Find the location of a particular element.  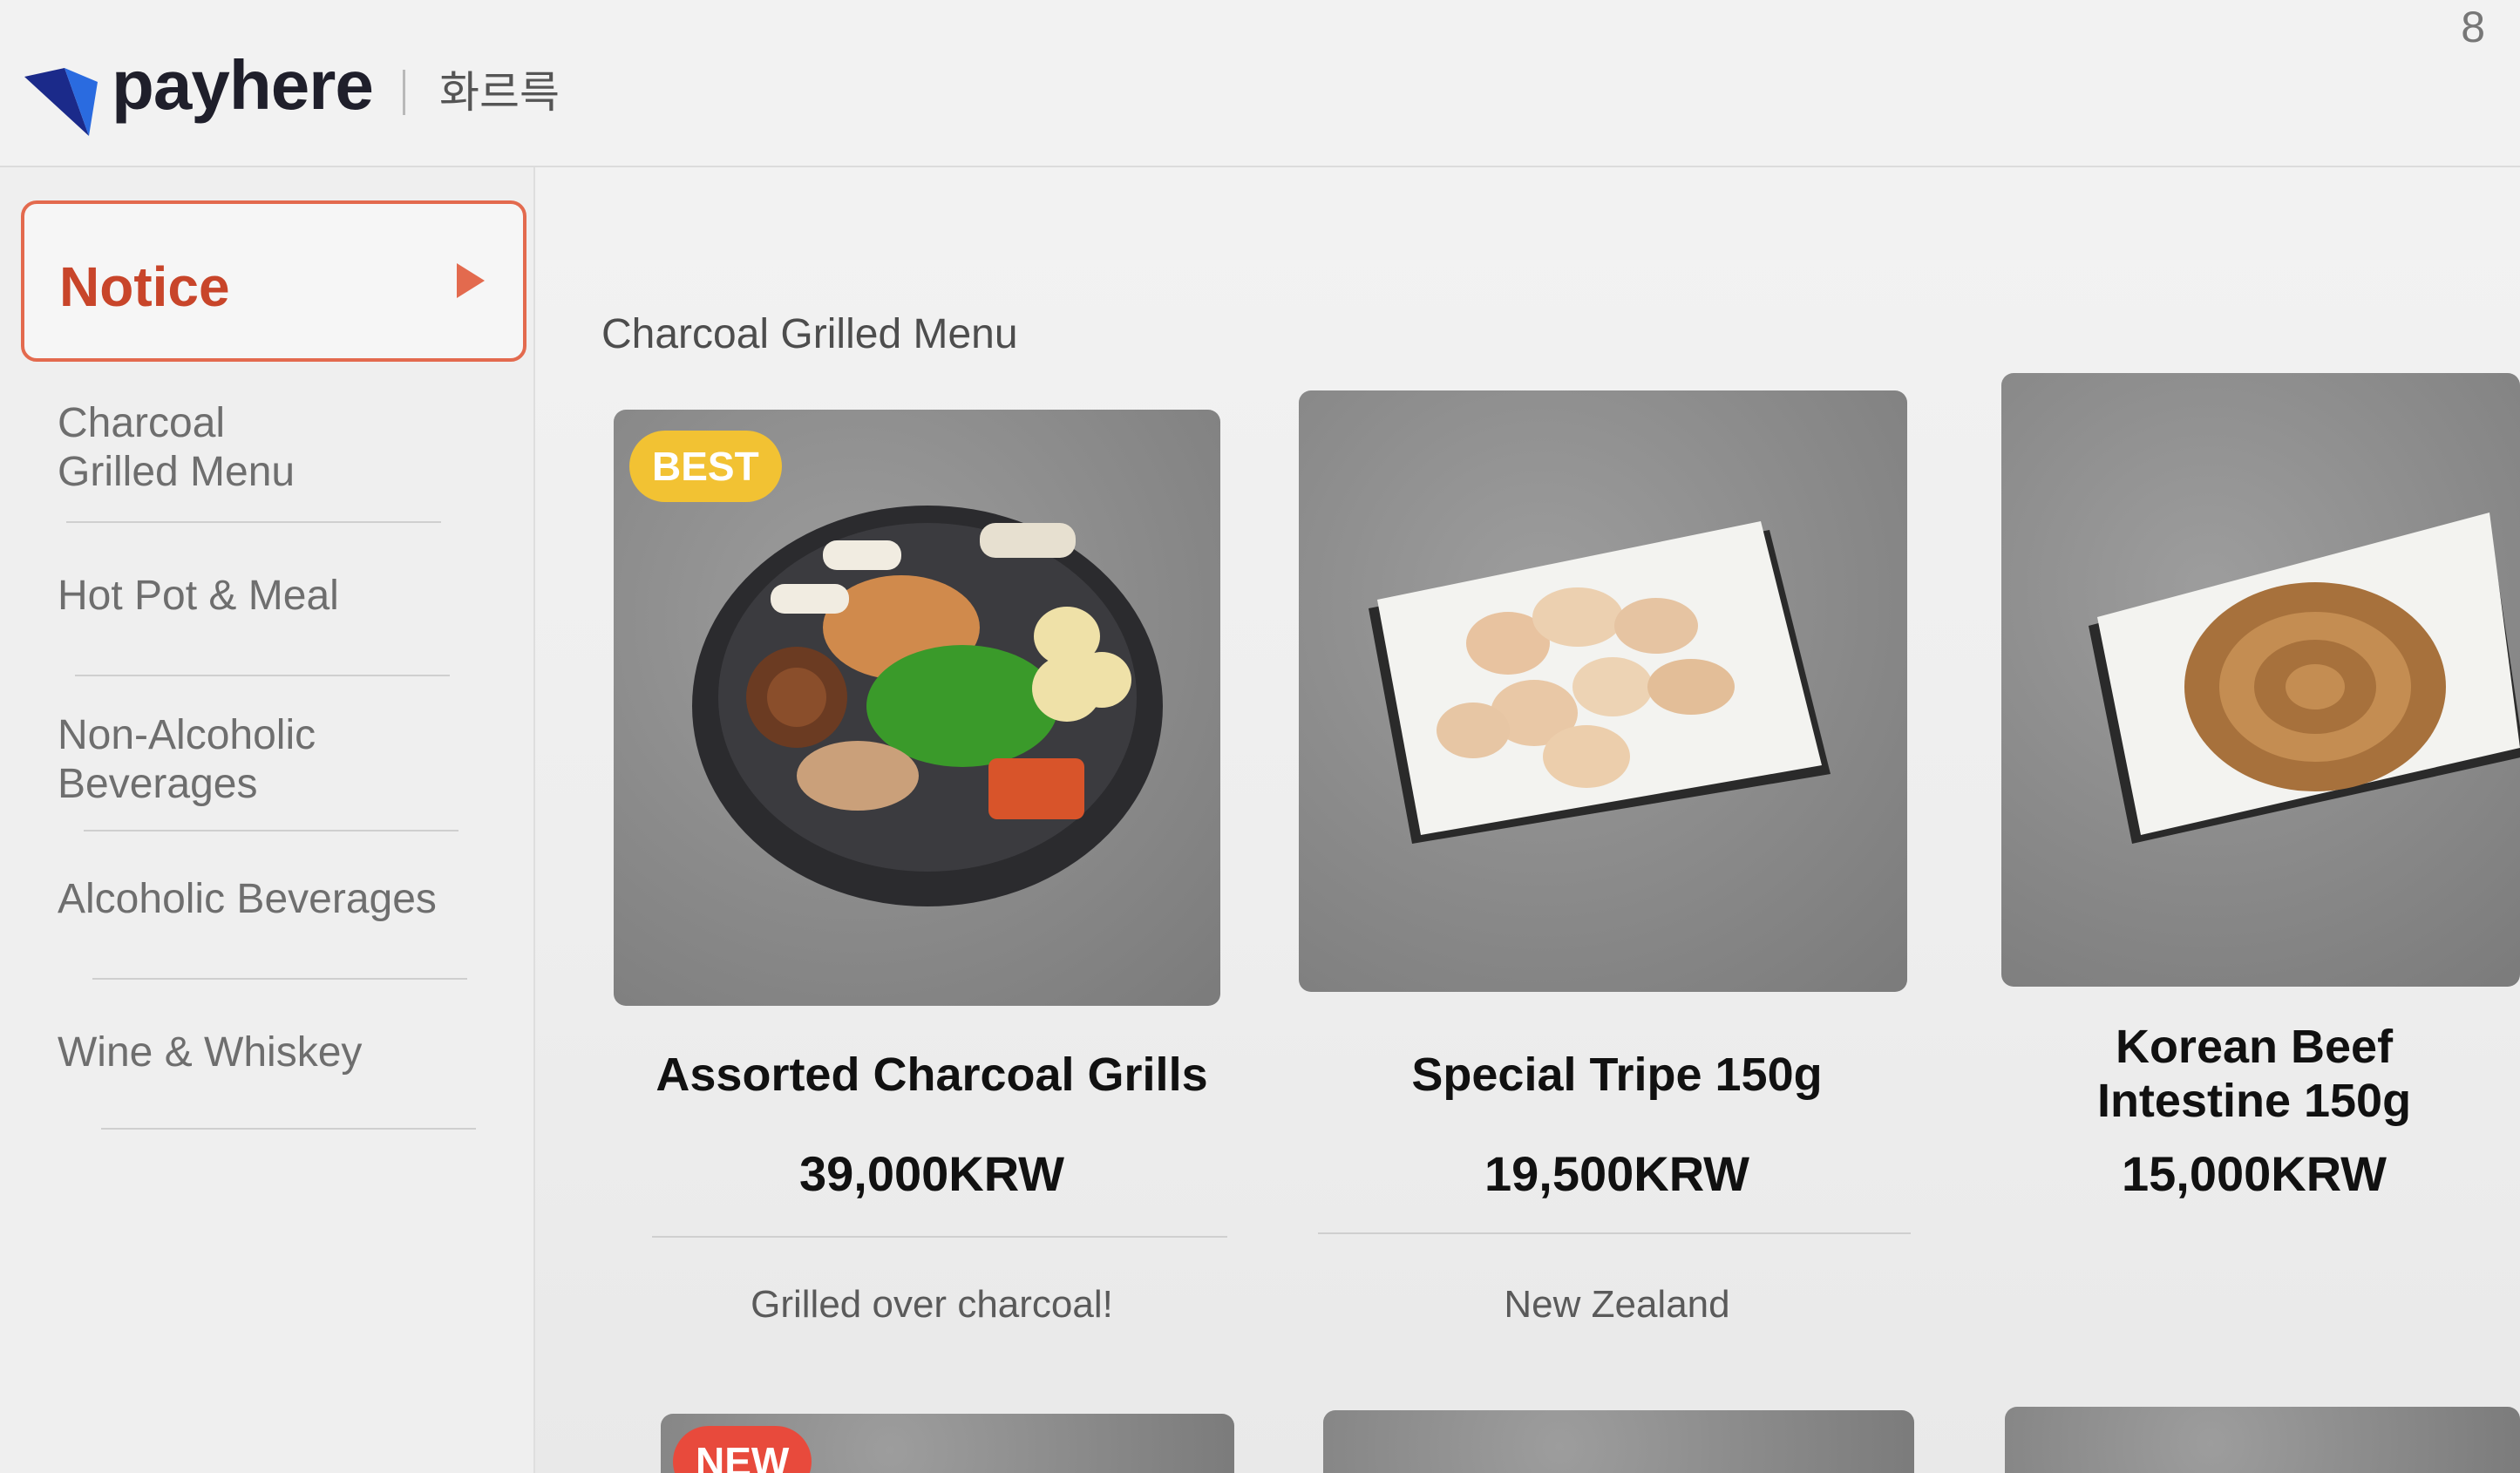

product-price: 19,500KRW is located at coordinates (1616, 1173).